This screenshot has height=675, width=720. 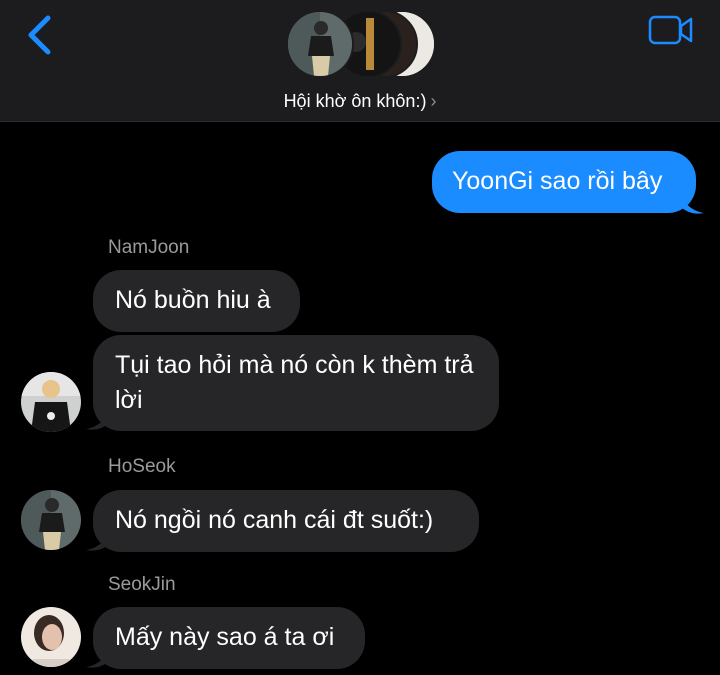 I want to click on video-camera-icon, so click(x=670, y=30).